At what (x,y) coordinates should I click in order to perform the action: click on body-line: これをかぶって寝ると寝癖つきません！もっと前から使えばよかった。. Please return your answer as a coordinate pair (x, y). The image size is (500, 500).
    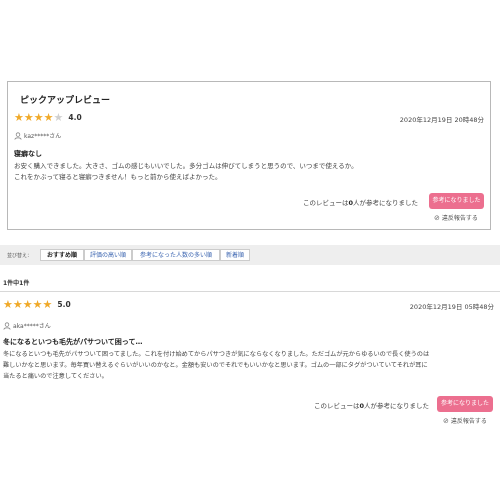
    Looking at the image, I should click on (118, 177).